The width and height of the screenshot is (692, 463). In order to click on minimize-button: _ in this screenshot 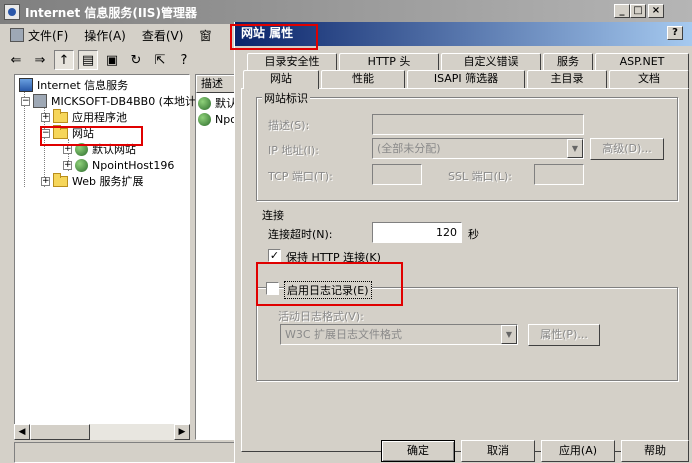, I will do `click(622, 11)`.